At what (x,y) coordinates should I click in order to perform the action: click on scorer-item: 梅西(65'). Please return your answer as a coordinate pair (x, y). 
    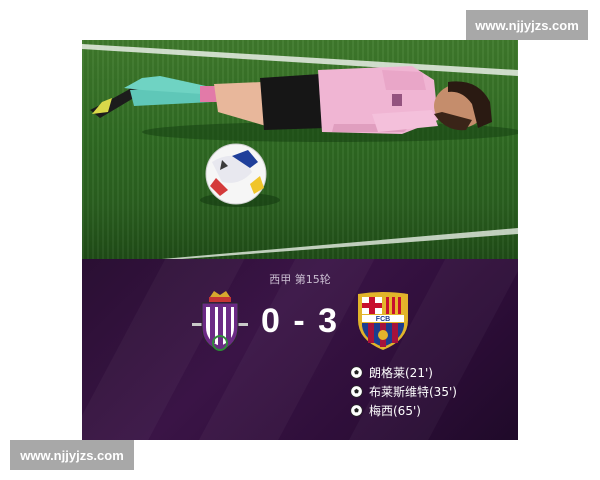
    Looking at the image, I should click on (403, 410).